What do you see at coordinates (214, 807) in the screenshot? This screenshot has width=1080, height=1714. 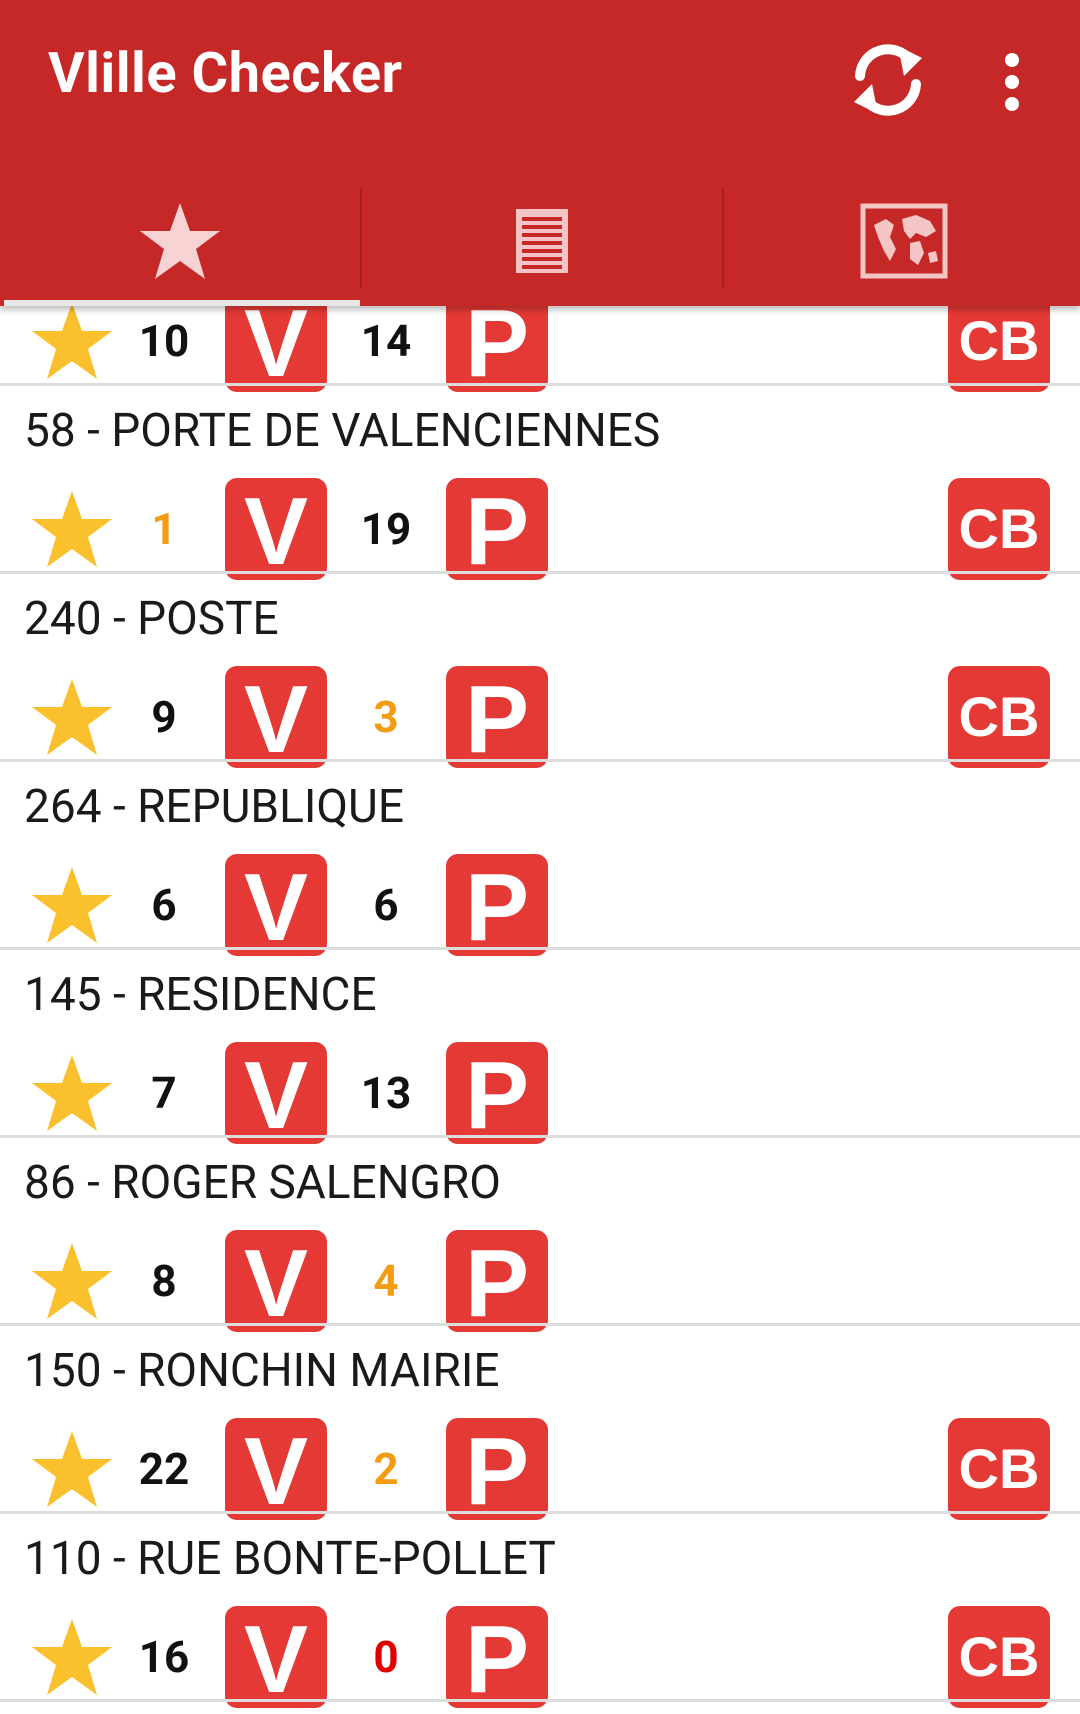 I see `station-name: 264 - REPUBLIQUE` at bounding box center [214, 807].